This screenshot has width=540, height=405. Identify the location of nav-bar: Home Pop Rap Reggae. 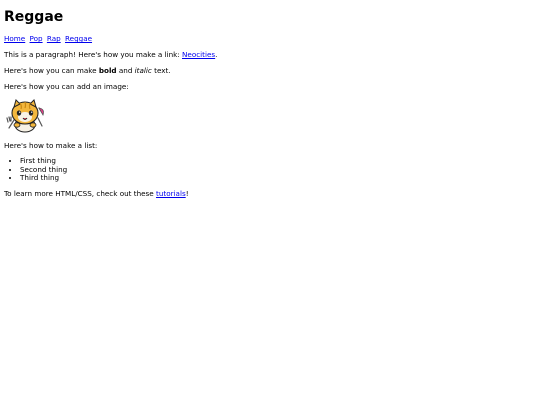
(270, 38).